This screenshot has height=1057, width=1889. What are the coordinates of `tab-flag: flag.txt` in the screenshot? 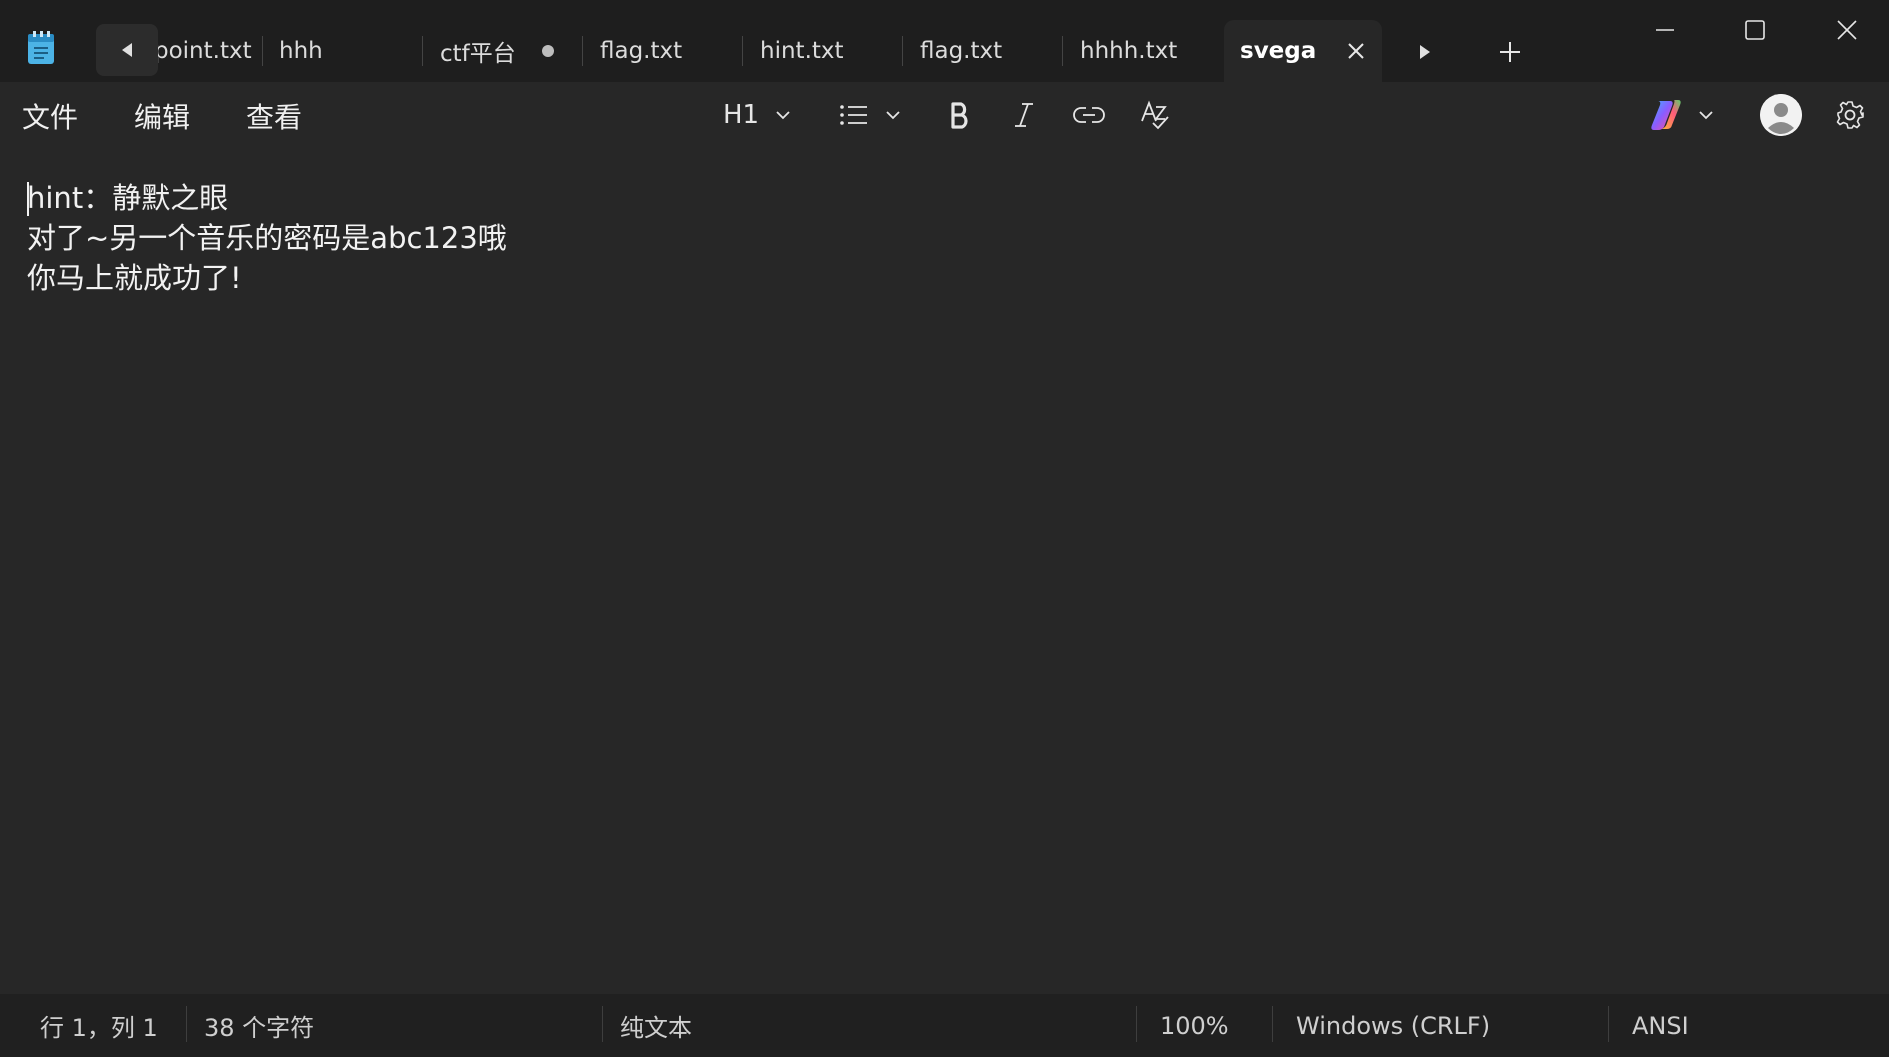 It's located at (662, 51).